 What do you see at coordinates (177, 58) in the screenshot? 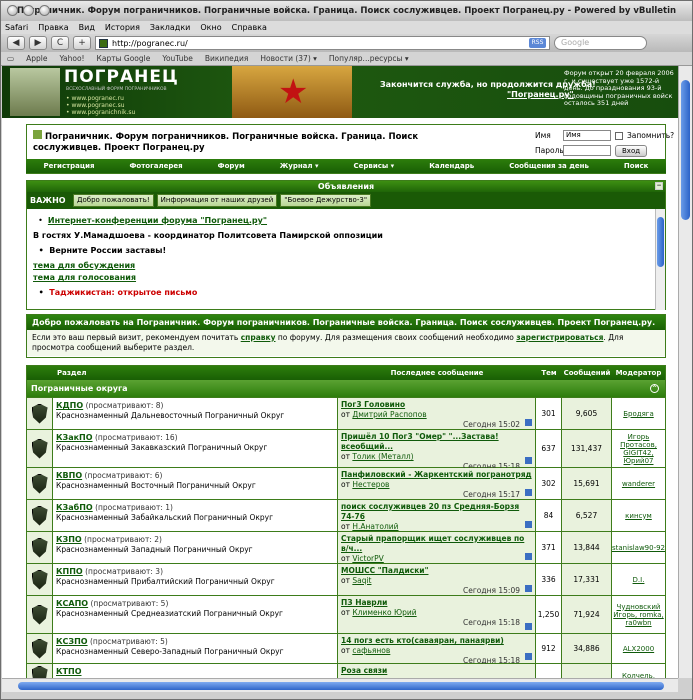
I see `bookmark-youtube: YouTube` at bounding box center [177, 58].